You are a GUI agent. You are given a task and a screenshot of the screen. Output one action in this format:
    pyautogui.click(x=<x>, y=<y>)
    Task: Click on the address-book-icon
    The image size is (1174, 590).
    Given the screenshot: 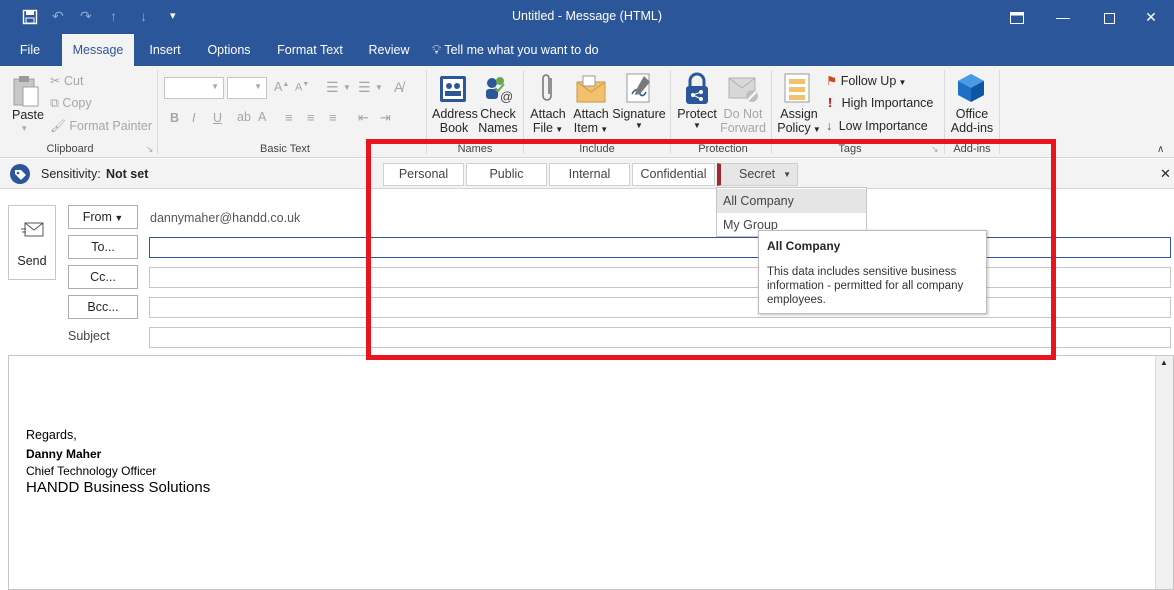 What is the action you would take?
    pyautogui.click(x=453, y=90)
    